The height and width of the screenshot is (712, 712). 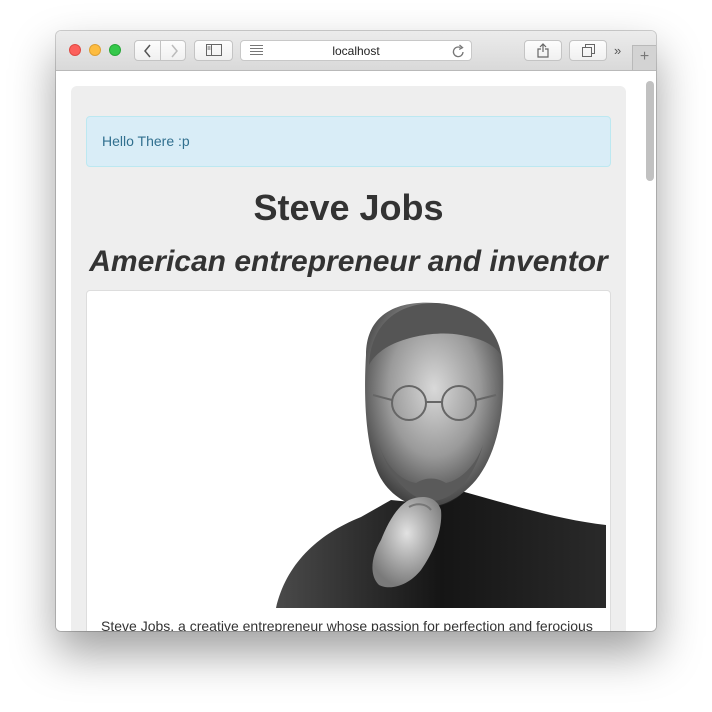 I want to click on browser-toolbar: localhost » +, so click(x=356, y=51).